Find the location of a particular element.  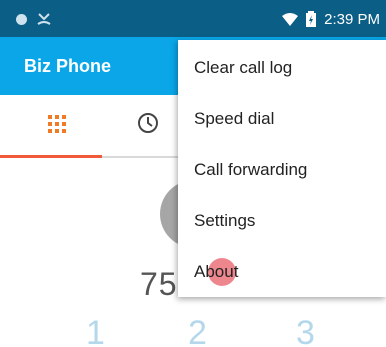

status-bar: 2:39 PM is located at coordinates (193, 18).